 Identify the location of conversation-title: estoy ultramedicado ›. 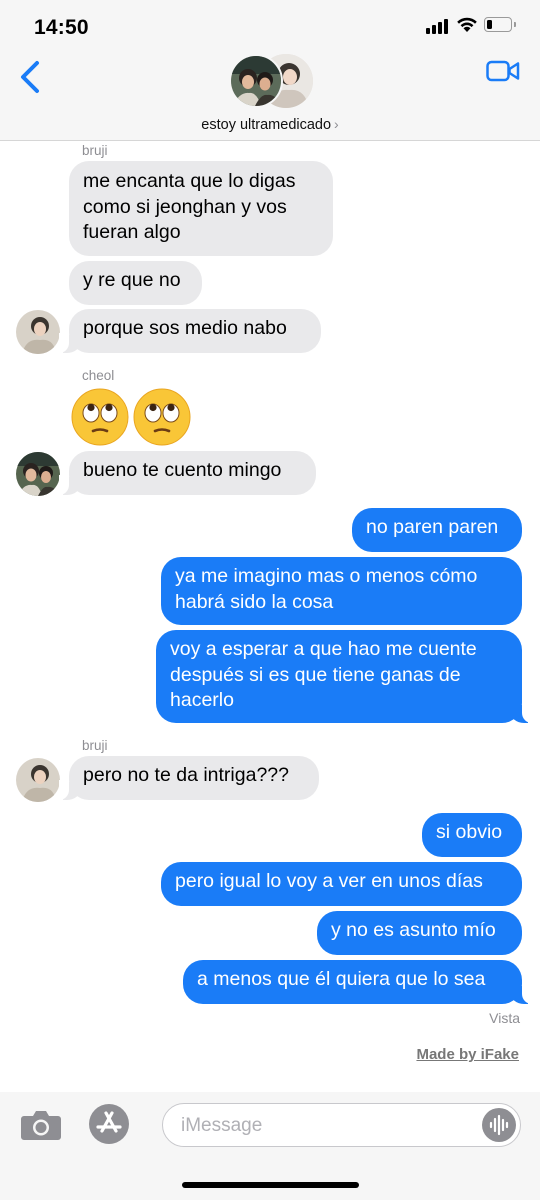
(270, 124).